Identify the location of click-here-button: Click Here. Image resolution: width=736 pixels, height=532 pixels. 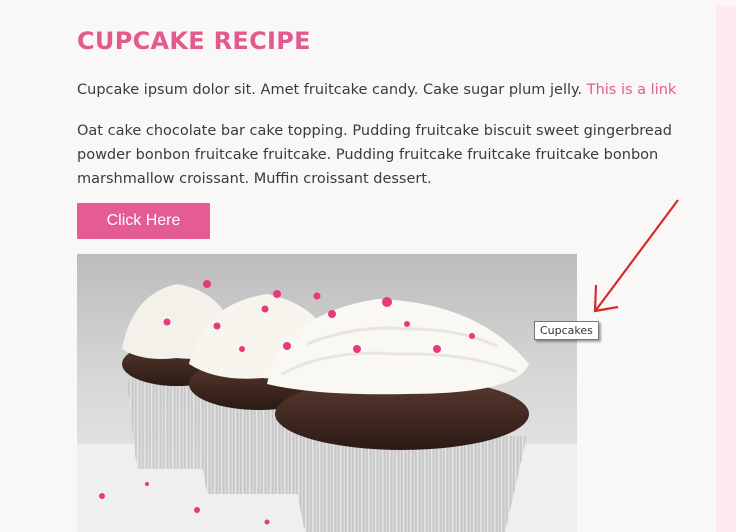
(143, 221).